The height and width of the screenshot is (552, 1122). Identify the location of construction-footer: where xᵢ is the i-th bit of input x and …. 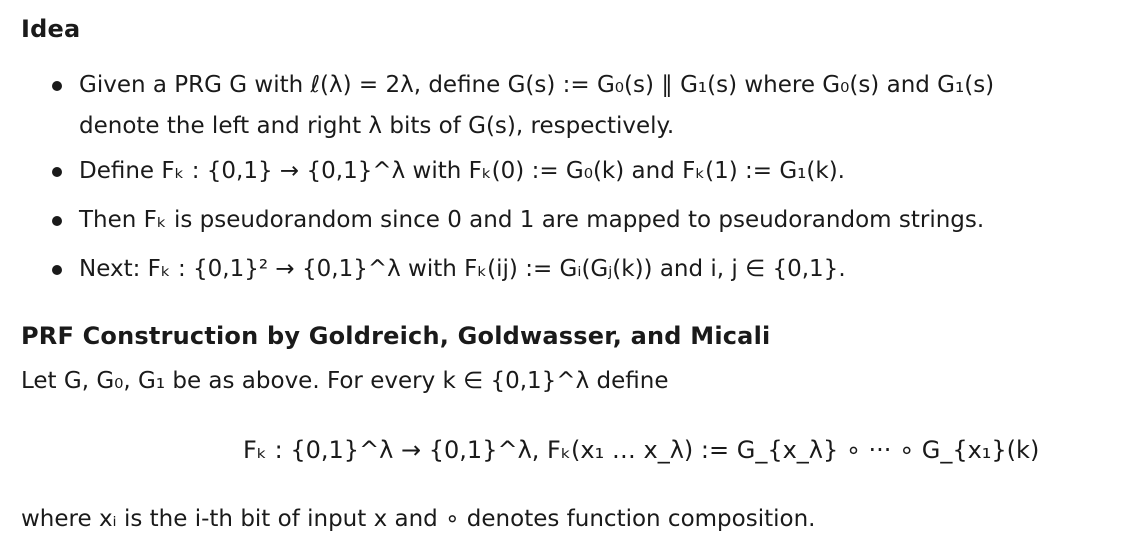
(418, 519).